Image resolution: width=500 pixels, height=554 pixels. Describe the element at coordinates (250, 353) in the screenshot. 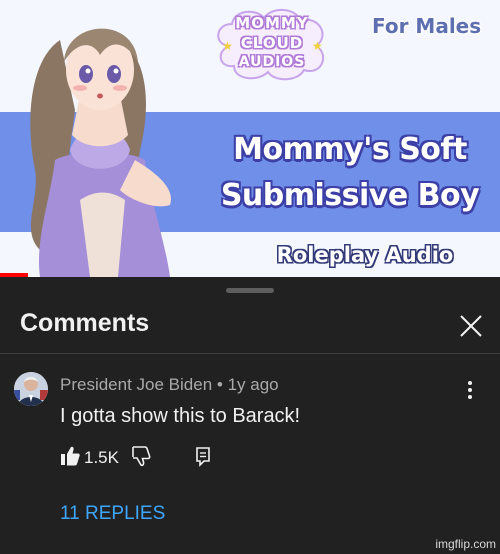

I see `divider` at that location.